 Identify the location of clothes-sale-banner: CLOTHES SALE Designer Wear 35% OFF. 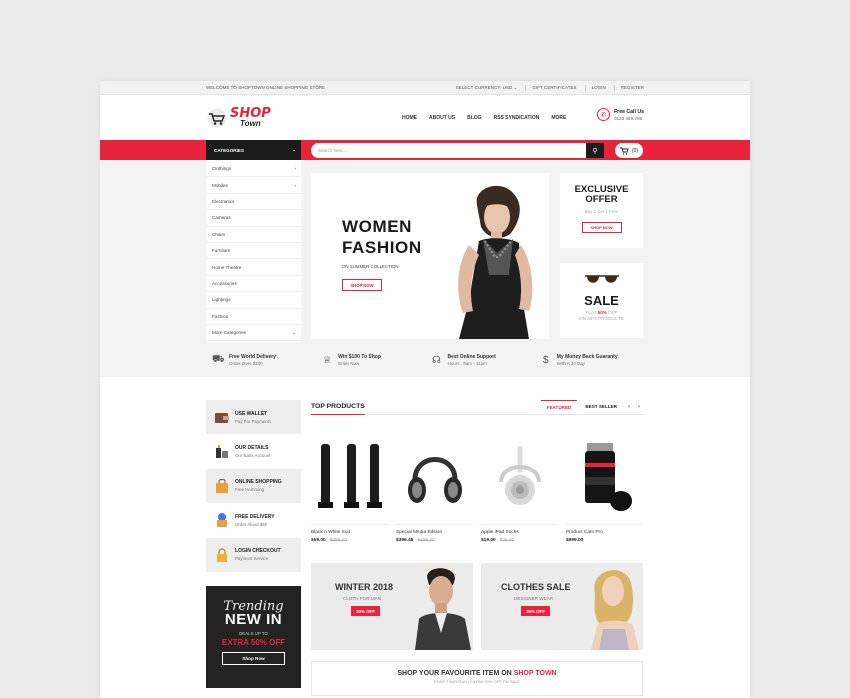
(562, 606).